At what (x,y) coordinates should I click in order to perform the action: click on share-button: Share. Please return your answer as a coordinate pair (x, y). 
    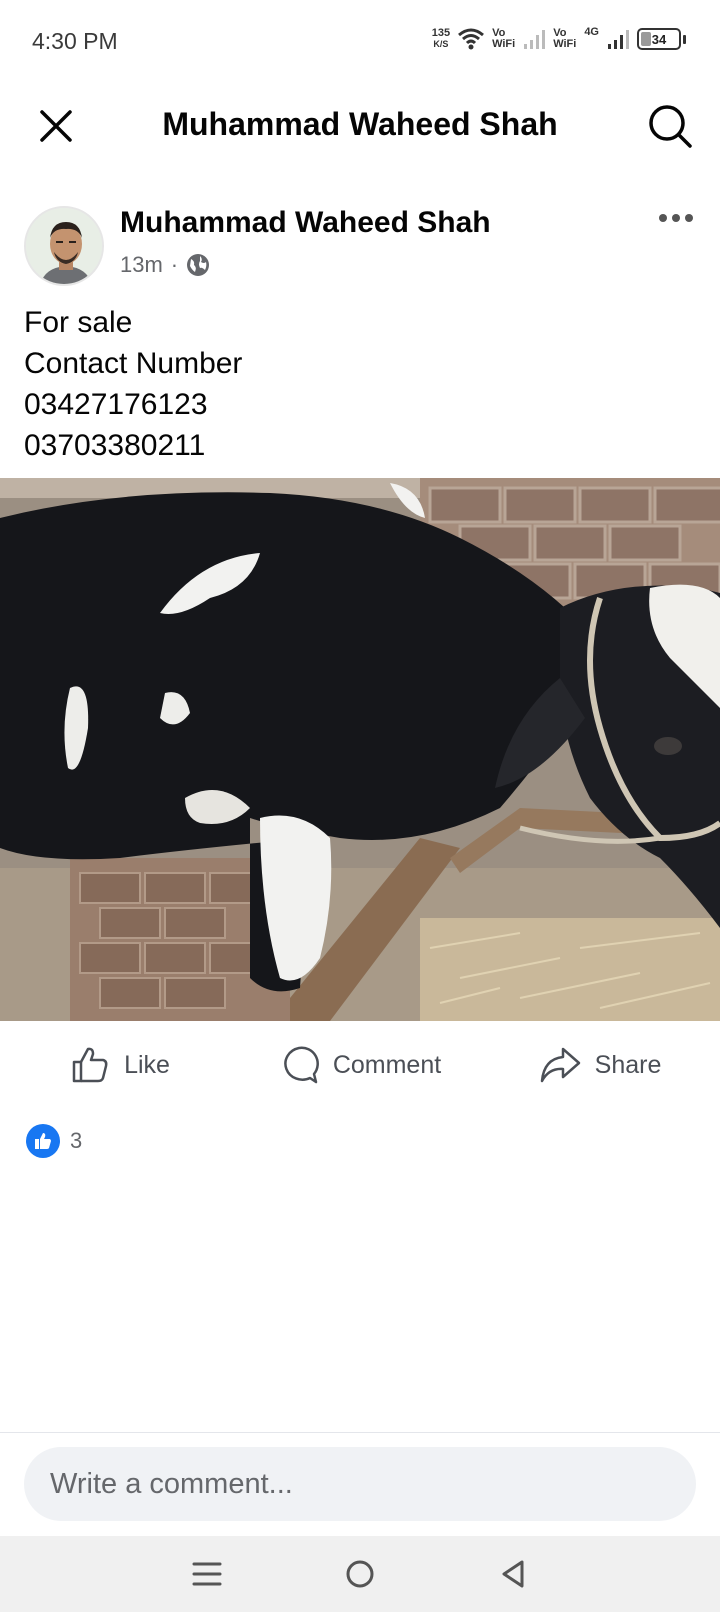
    Looking at the image, I should click on (600, 1065).